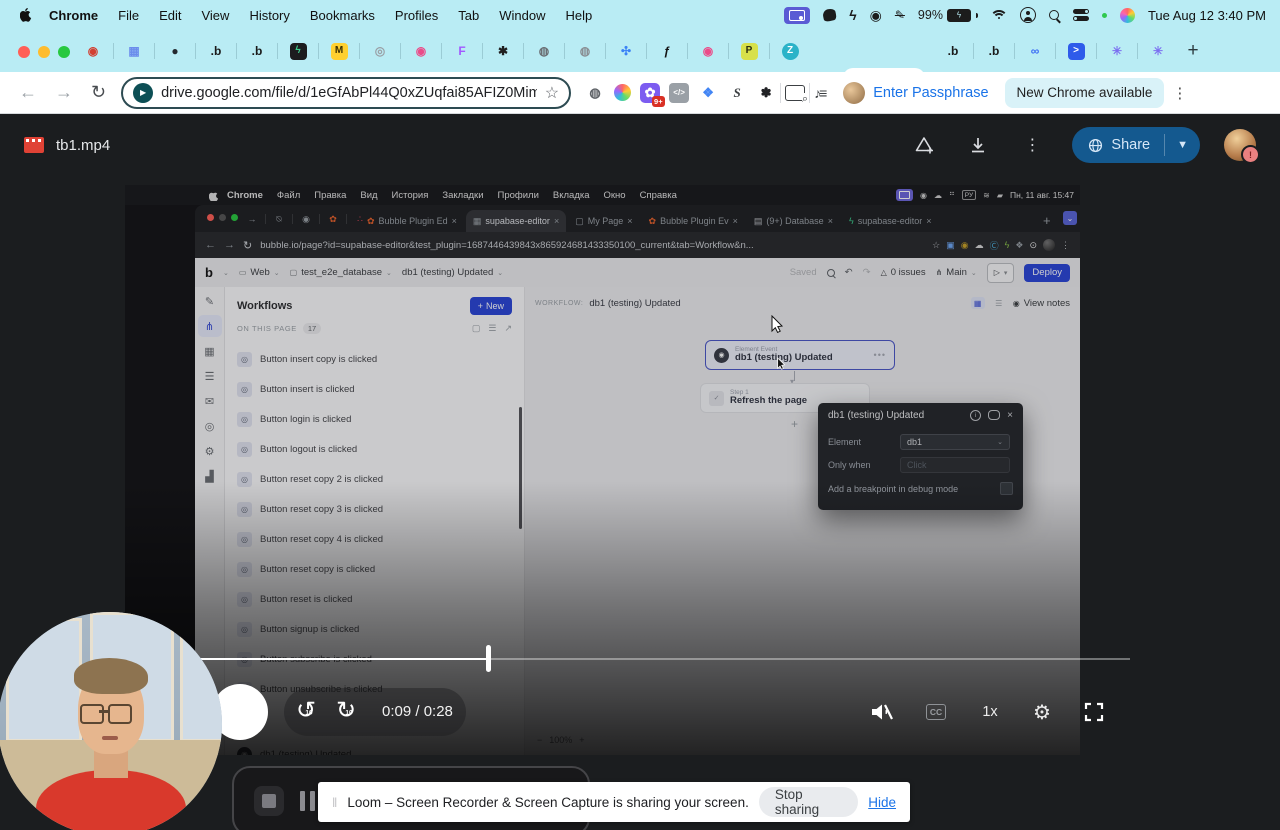  I want to click on p-badge-tab: P, so click(749, 51).